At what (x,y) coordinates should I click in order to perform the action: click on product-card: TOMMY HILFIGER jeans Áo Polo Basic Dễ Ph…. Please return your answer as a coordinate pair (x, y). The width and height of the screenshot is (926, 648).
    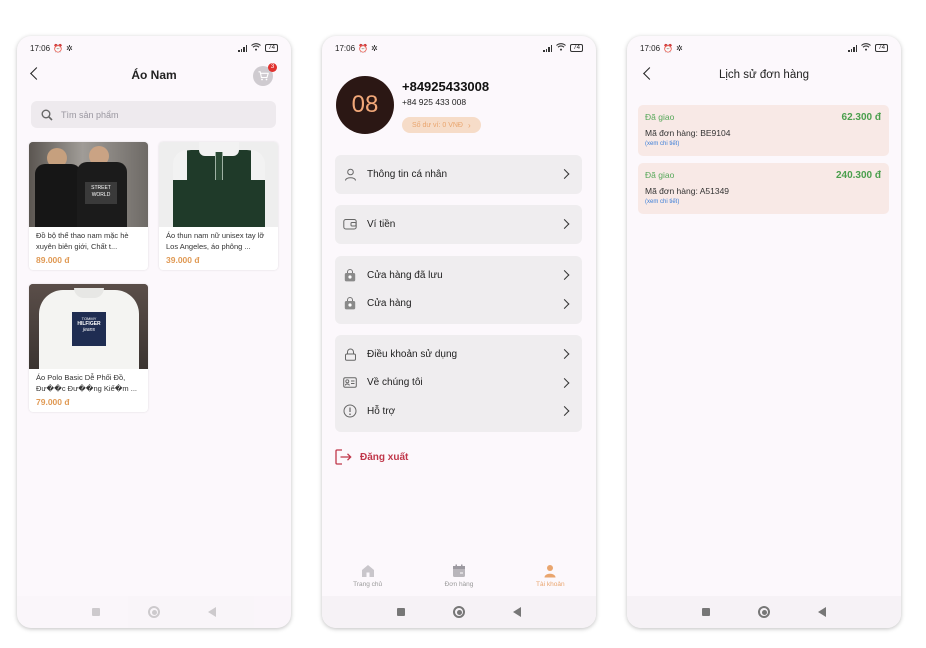
    Looking at the image, I should click on (88, 348).